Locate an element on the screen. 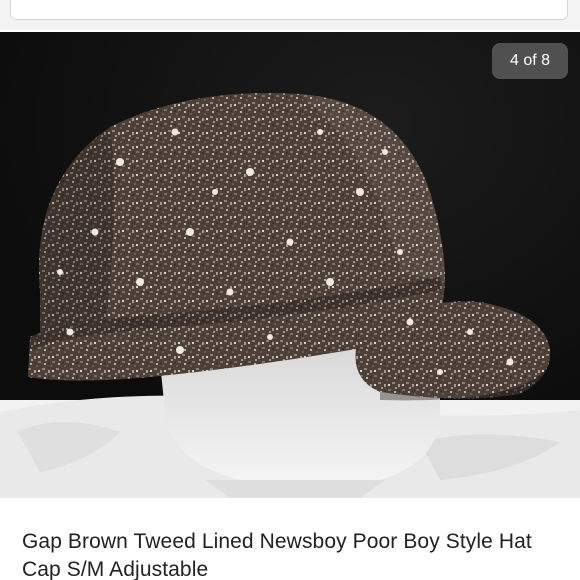  image-counter-badge: 4 of 8 is located at coordinates (530, 61).